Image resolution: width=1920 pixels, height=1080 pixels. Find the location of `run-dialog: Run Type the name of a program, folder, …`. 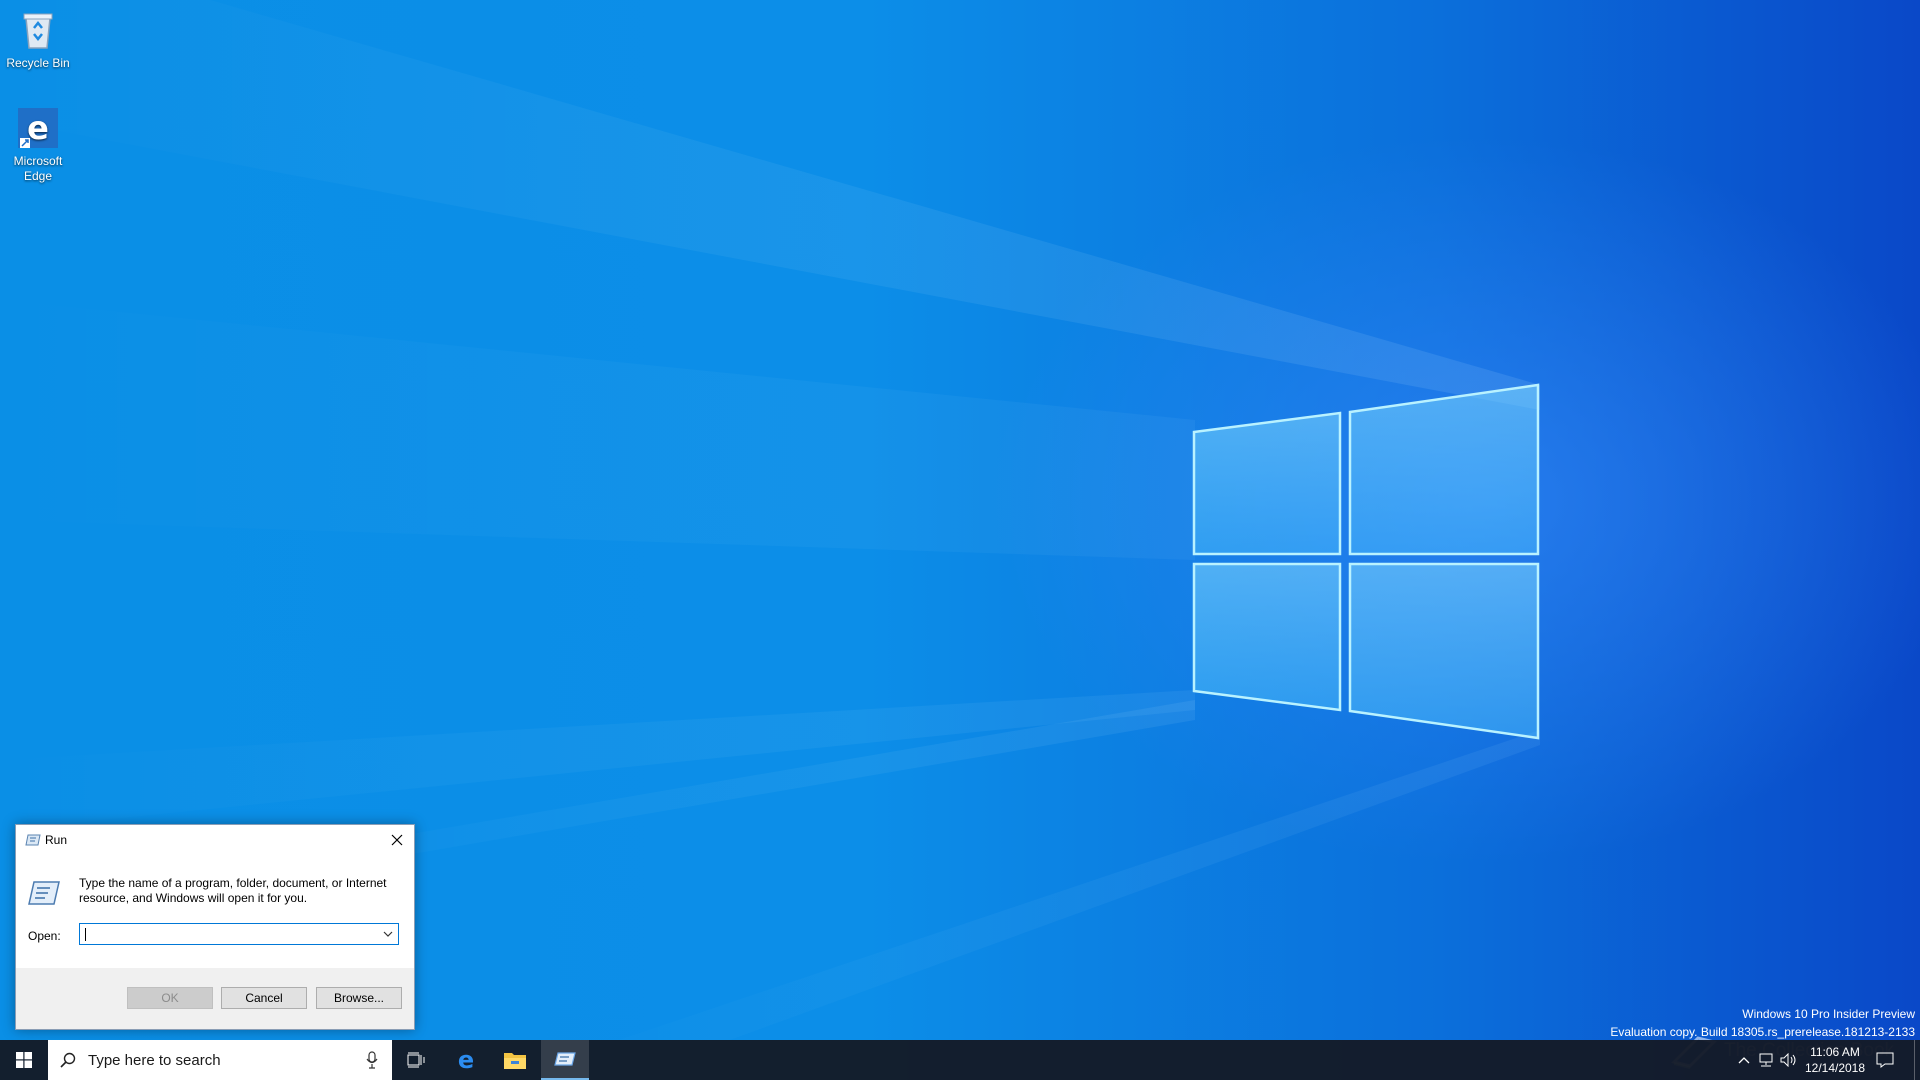

run-dialog: Run Type the name of a program, folder, … is located at coordinates (215, 927).